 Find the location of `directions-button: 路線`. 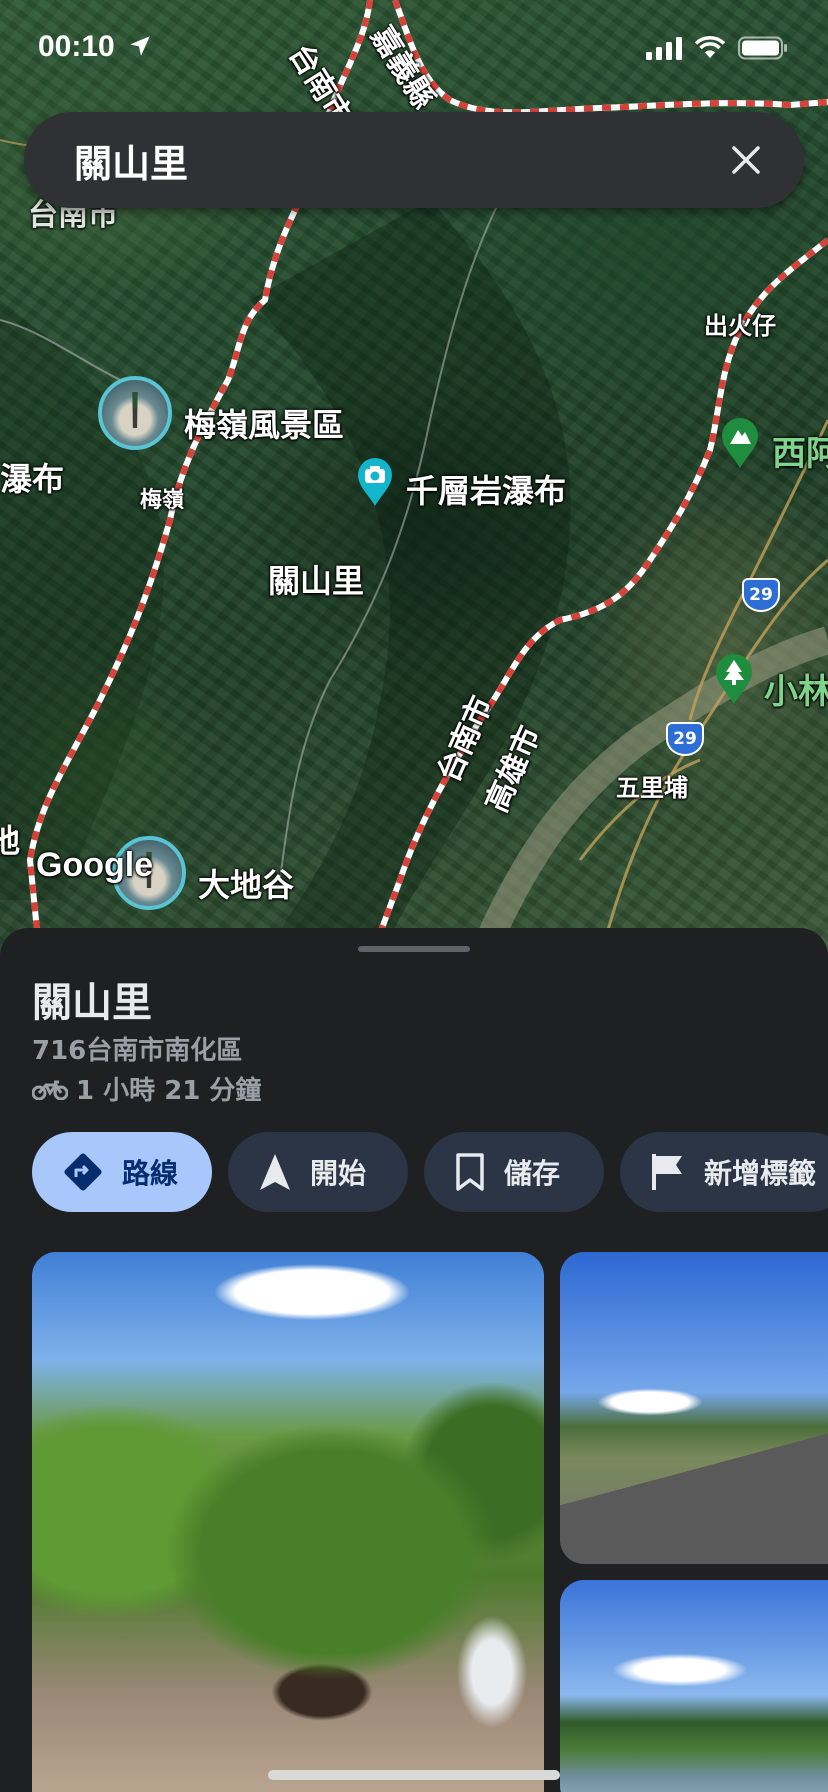

directions-button: 路線 is located at coordinates (122, 1172).